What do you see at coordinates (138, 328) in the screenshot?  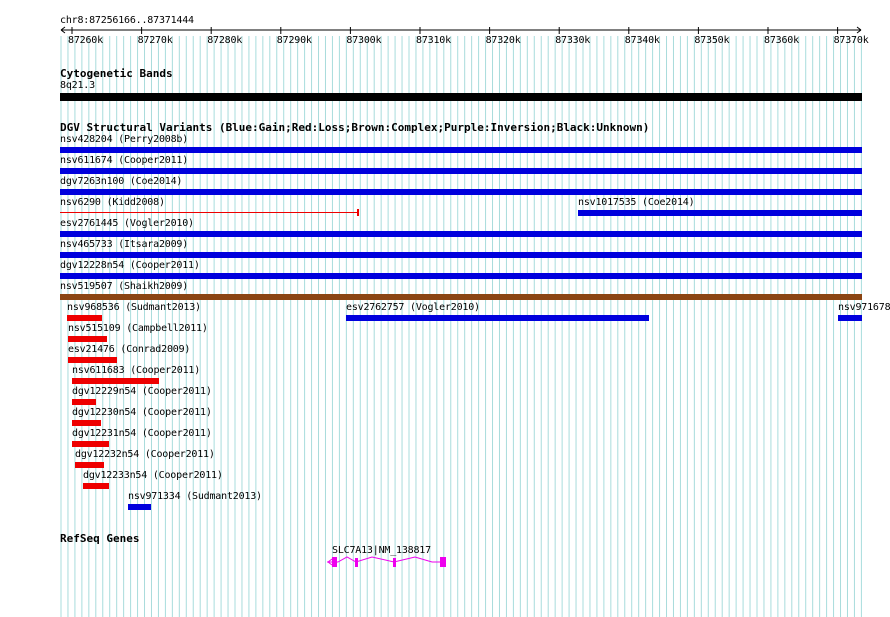 I see `variant-label: nsv515109 (Campbell2011)` at bounding box center [138, 328].